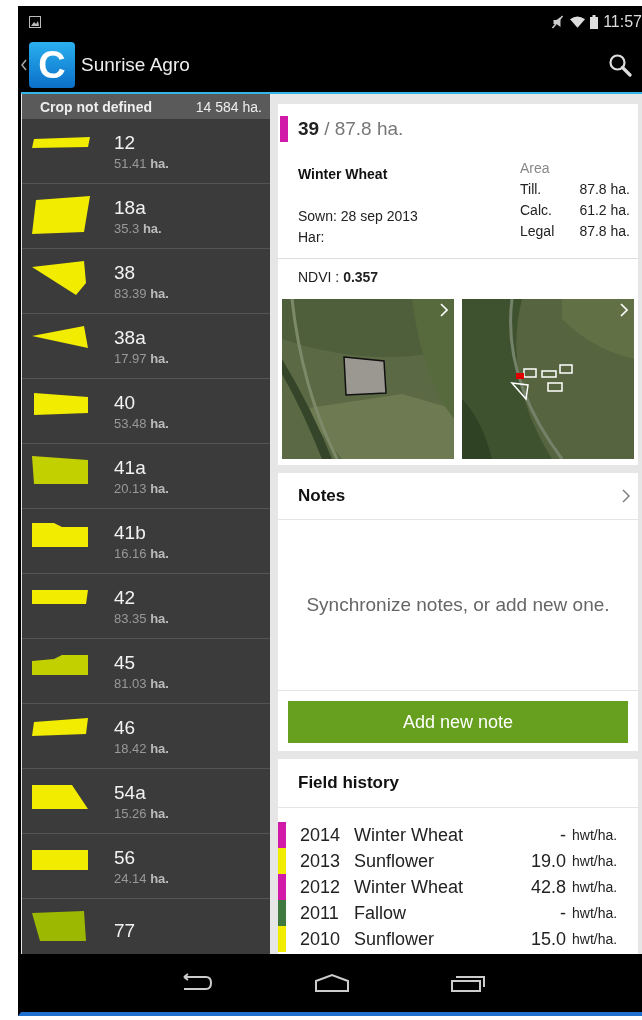  Describe the element at coordinates (141, 423) in the screenshot. I see `field-area: 53.48 ha.` at that location.